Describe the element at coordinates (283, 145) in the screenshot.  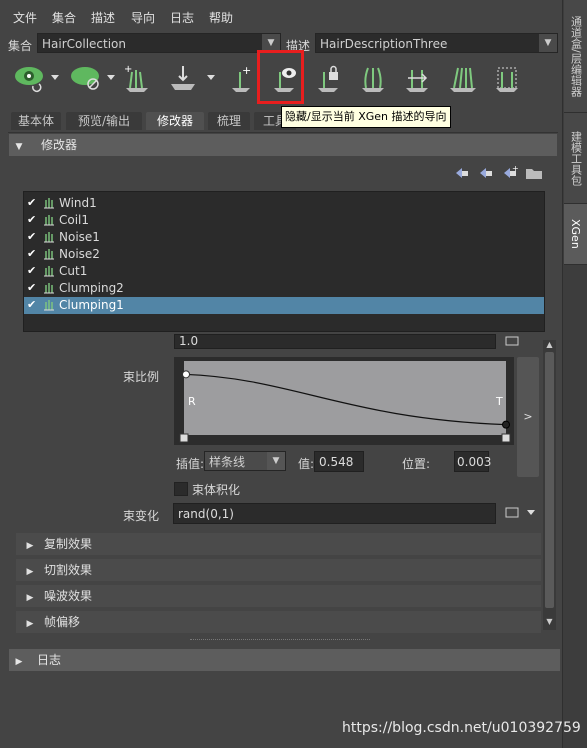
I see `modifiers-section-header: ▼ 修改器` at that location.